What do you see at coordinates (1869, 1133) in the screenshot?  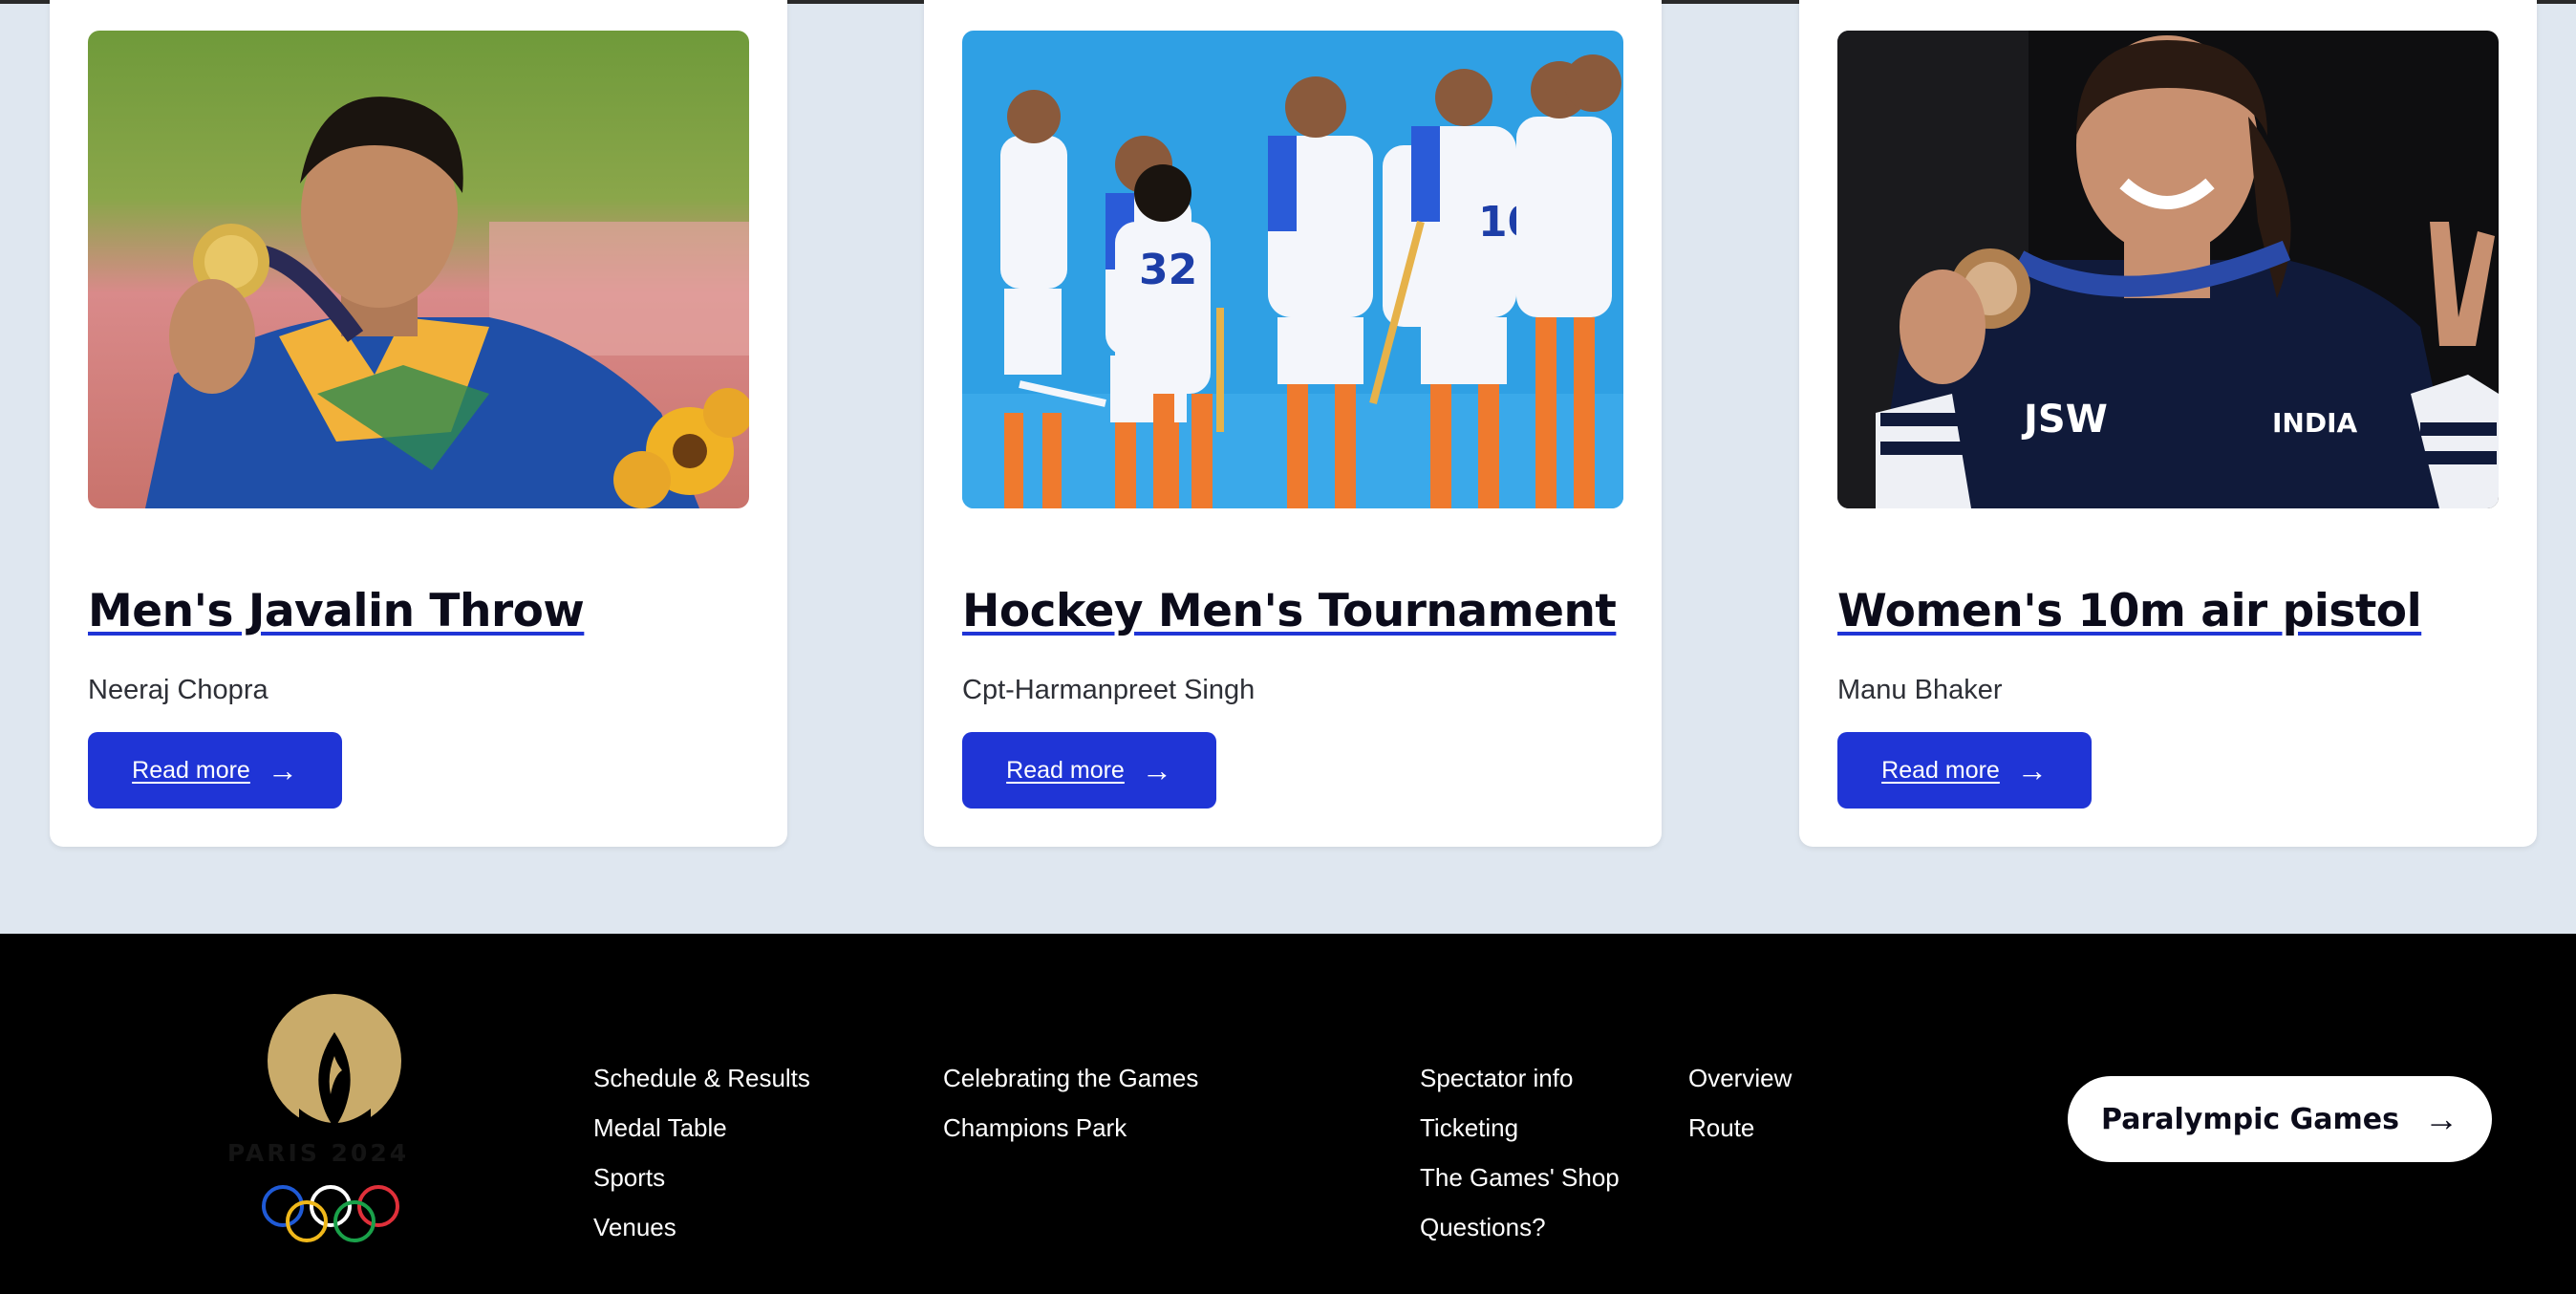 I see `footer-link: Route` at bounding box center [1869, 1133].